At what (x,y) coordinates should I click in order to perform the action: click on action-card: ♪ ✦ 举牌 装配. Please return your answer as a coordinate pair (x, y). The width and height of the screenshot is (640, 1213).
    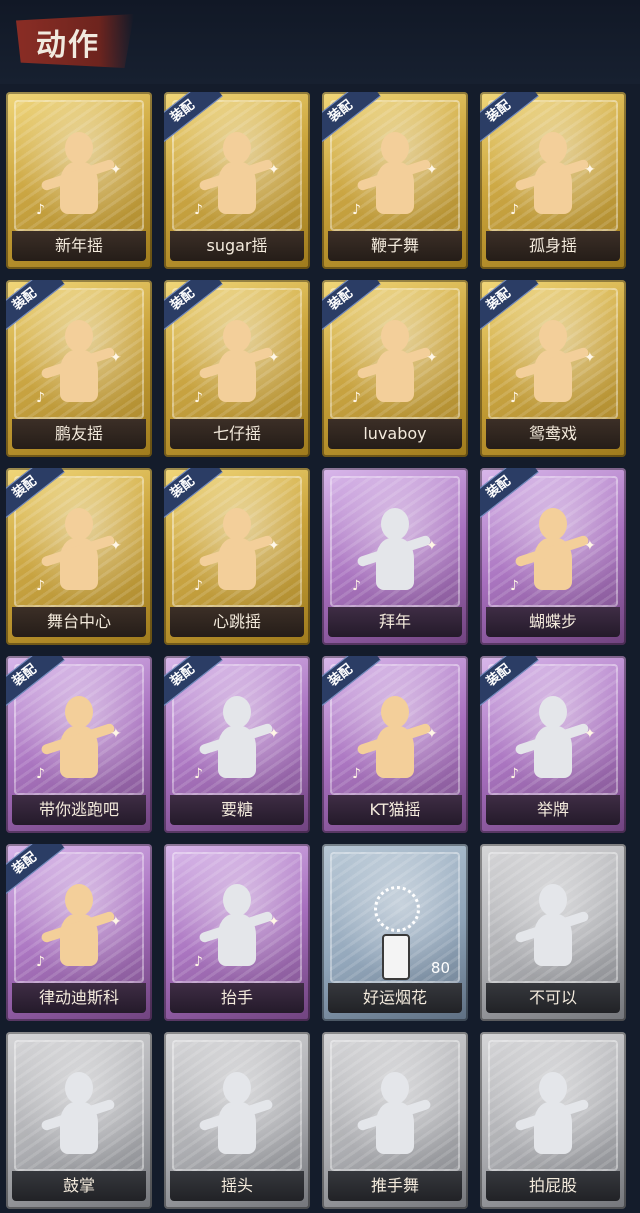
    Looking at the image, I should click on (553, 744).